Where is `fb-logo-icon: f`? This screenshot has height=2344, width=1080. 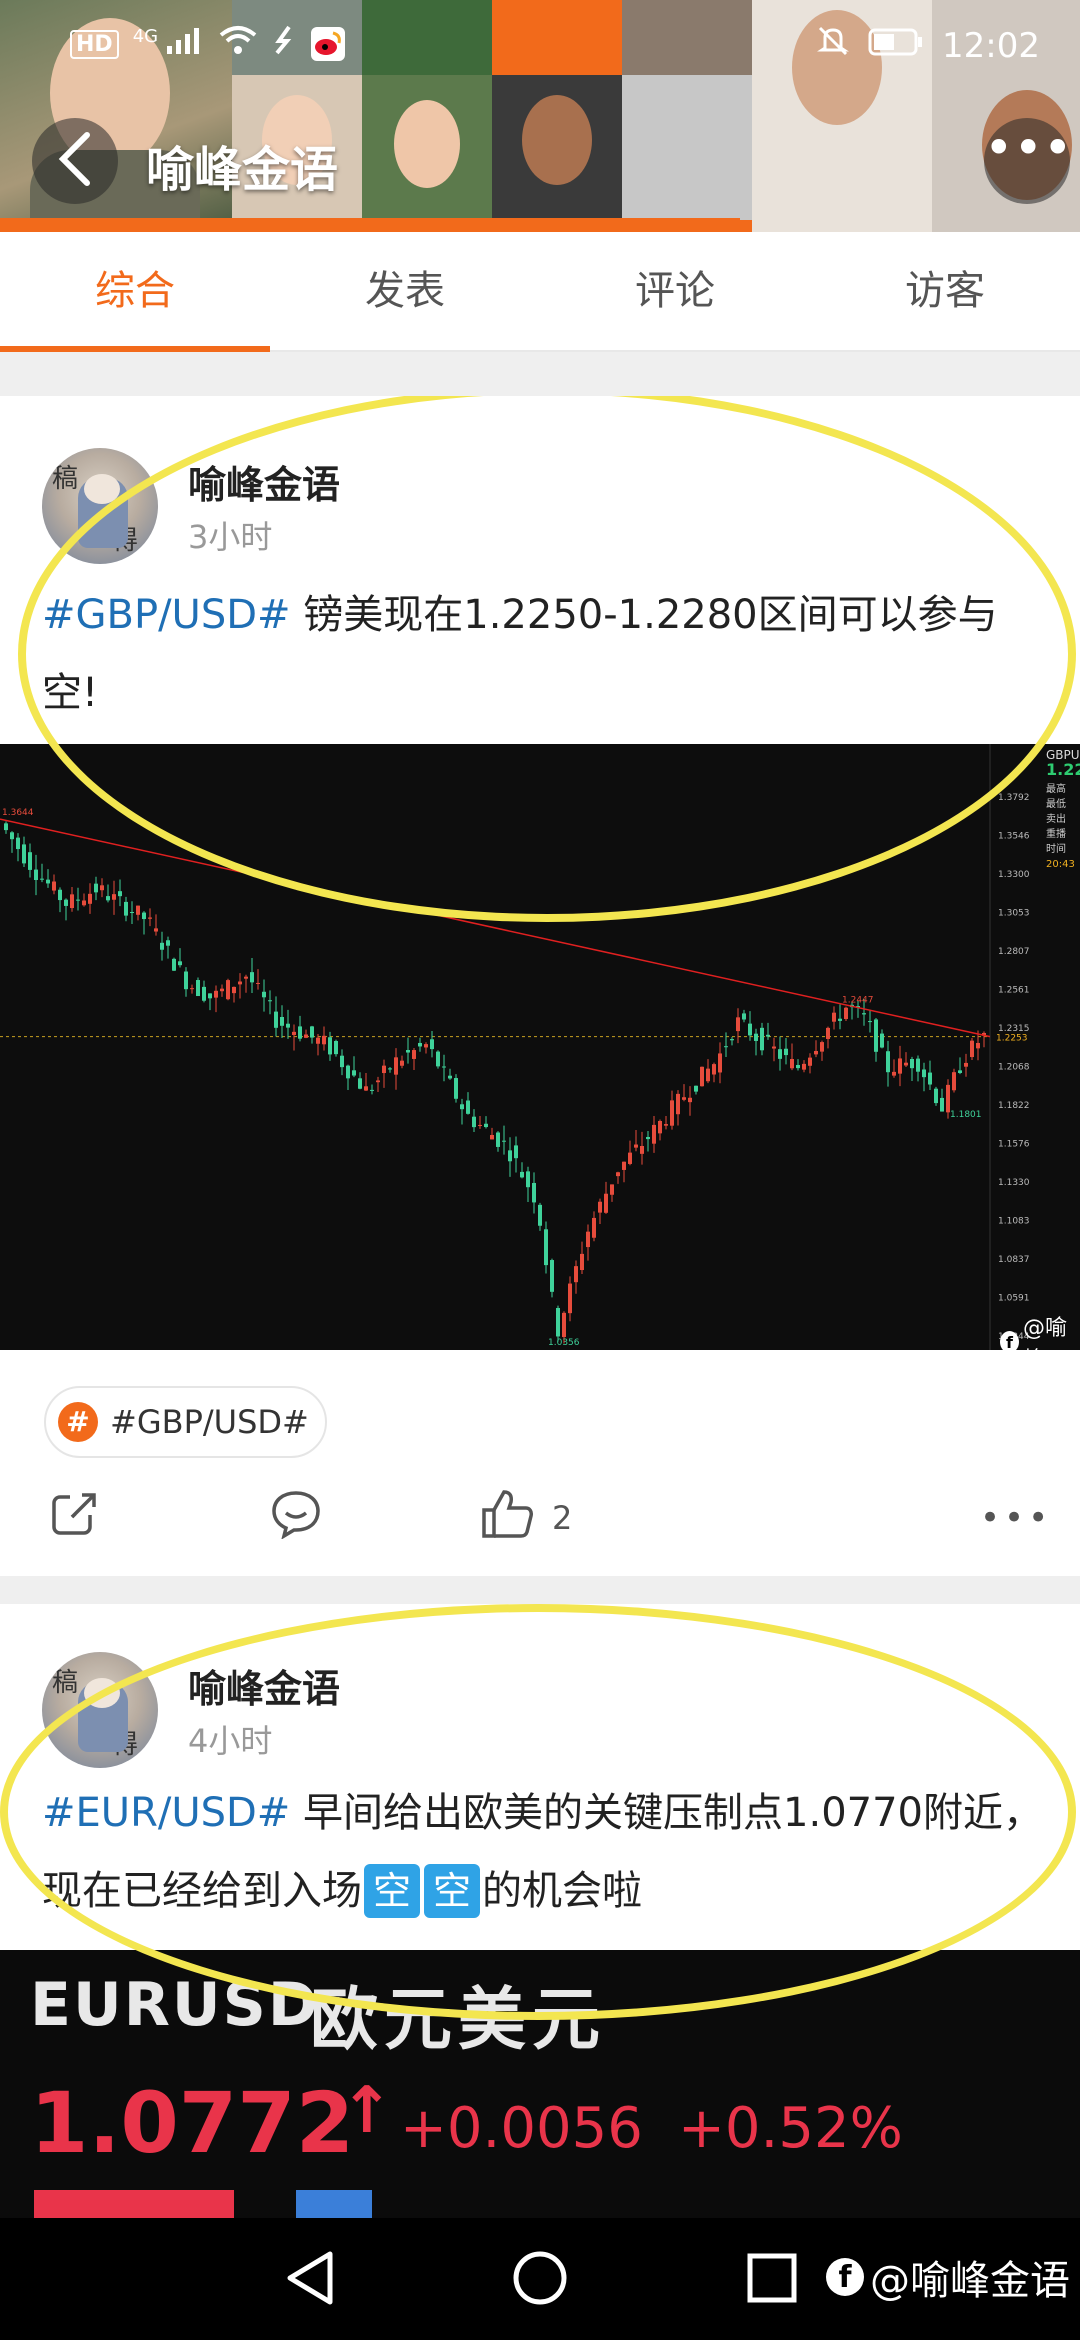
fb-logo-icon: f is located at coordinates (845, 2277).